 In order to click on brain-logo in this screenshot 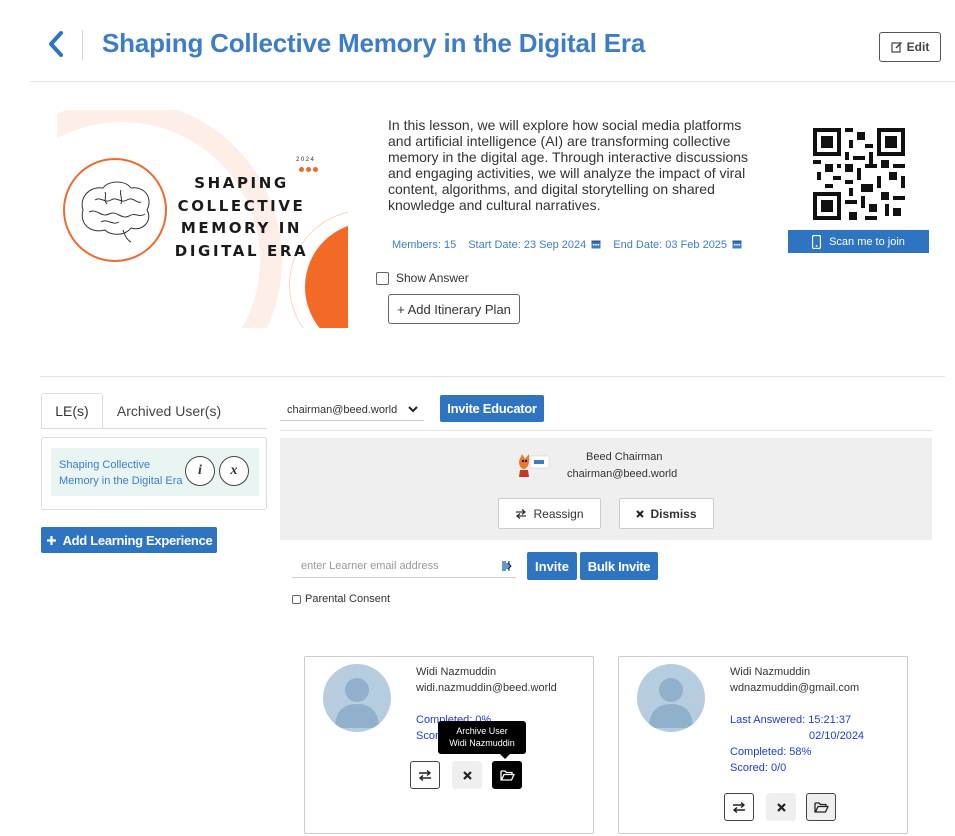, I will do `click(115, 210)`.